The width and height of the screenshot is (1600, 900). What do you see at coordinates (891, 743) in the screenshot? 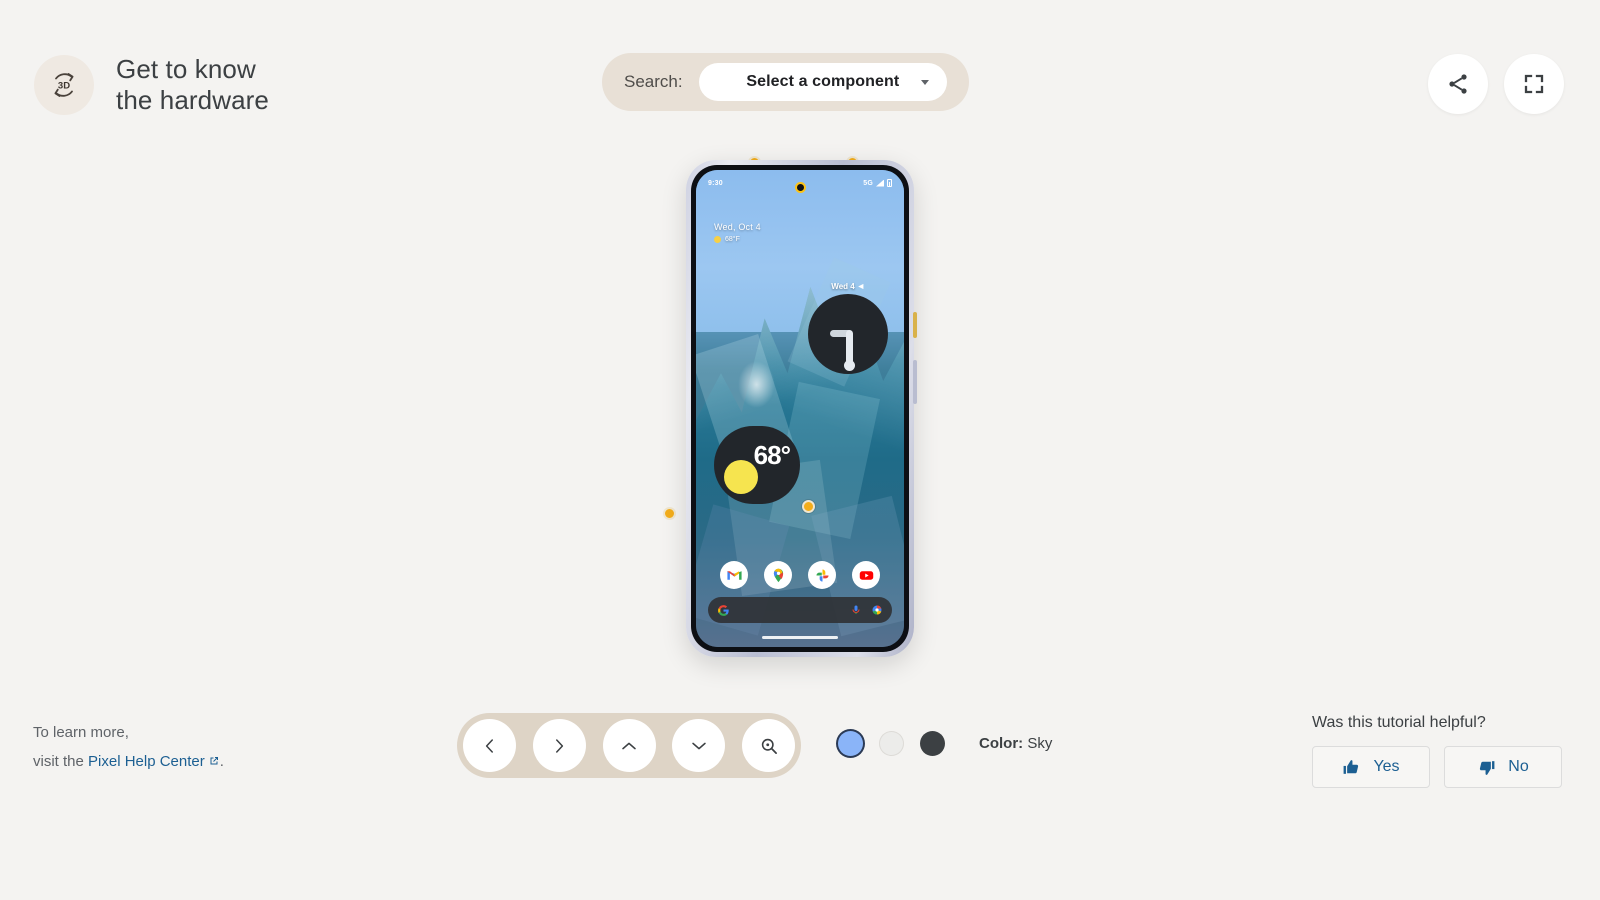
I see `color-swatch-porcelain` at bounding box center [891, 743].